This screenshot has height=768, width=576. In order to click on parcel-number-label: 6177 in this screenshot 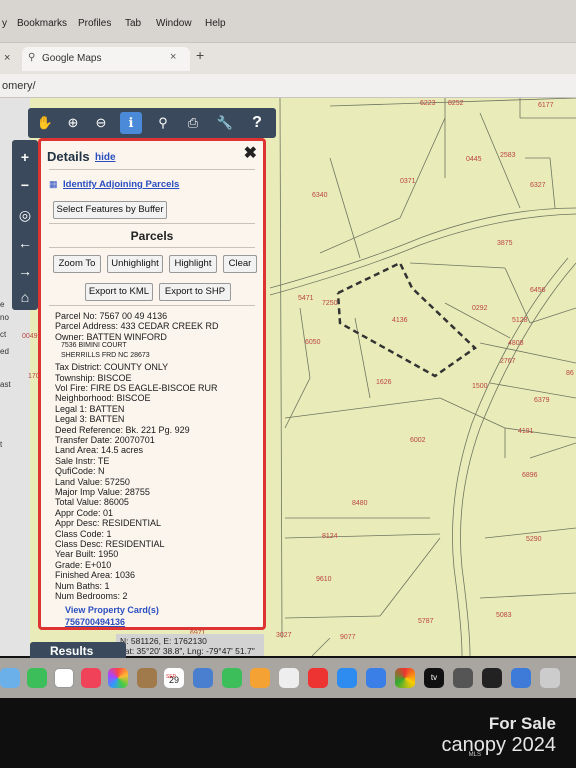, I will do `click(546, 105)`.